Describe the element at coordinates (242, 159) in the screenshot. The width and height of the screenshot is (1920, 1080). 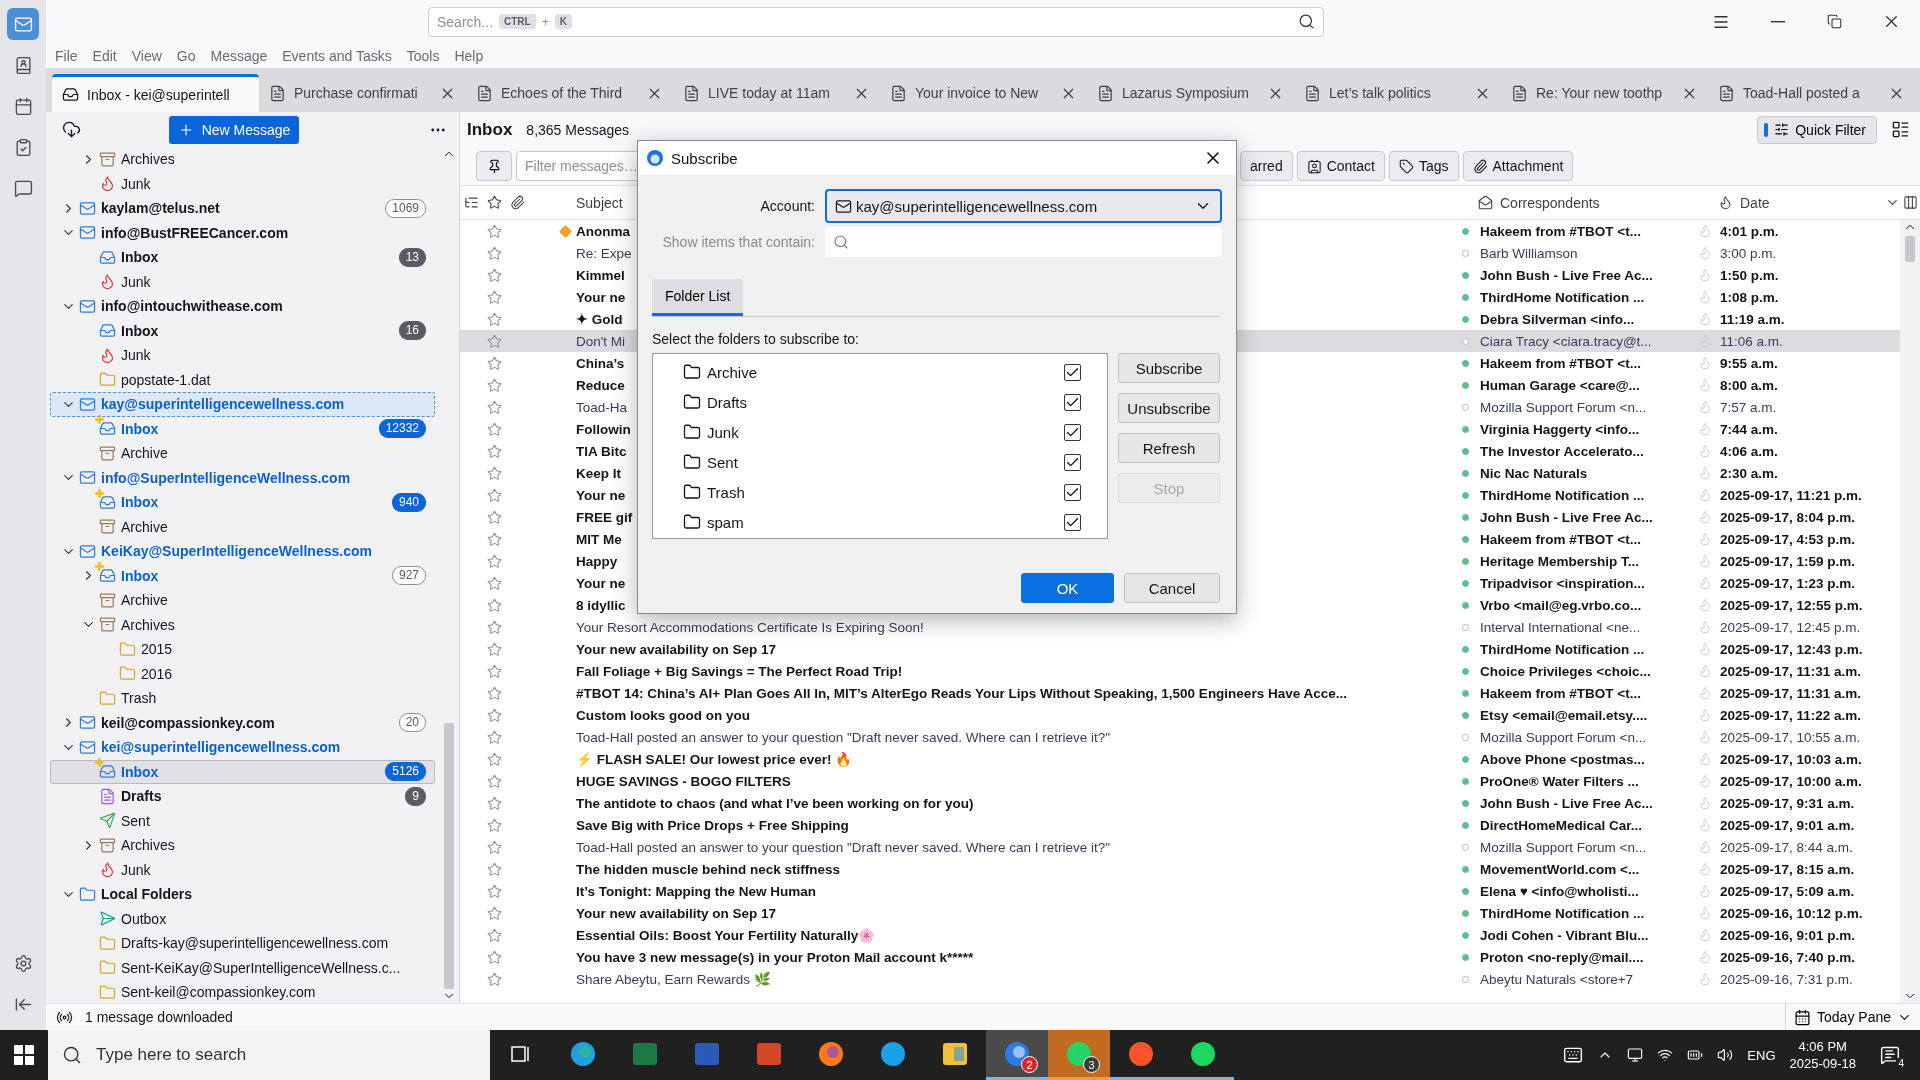
I see `folder-item: Archives` at that location.